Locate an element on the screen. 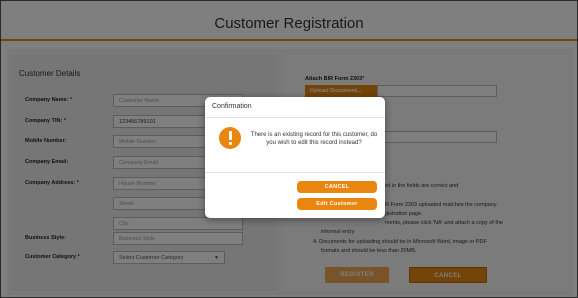  exclamation-icon is located at coordinates (230, 138).